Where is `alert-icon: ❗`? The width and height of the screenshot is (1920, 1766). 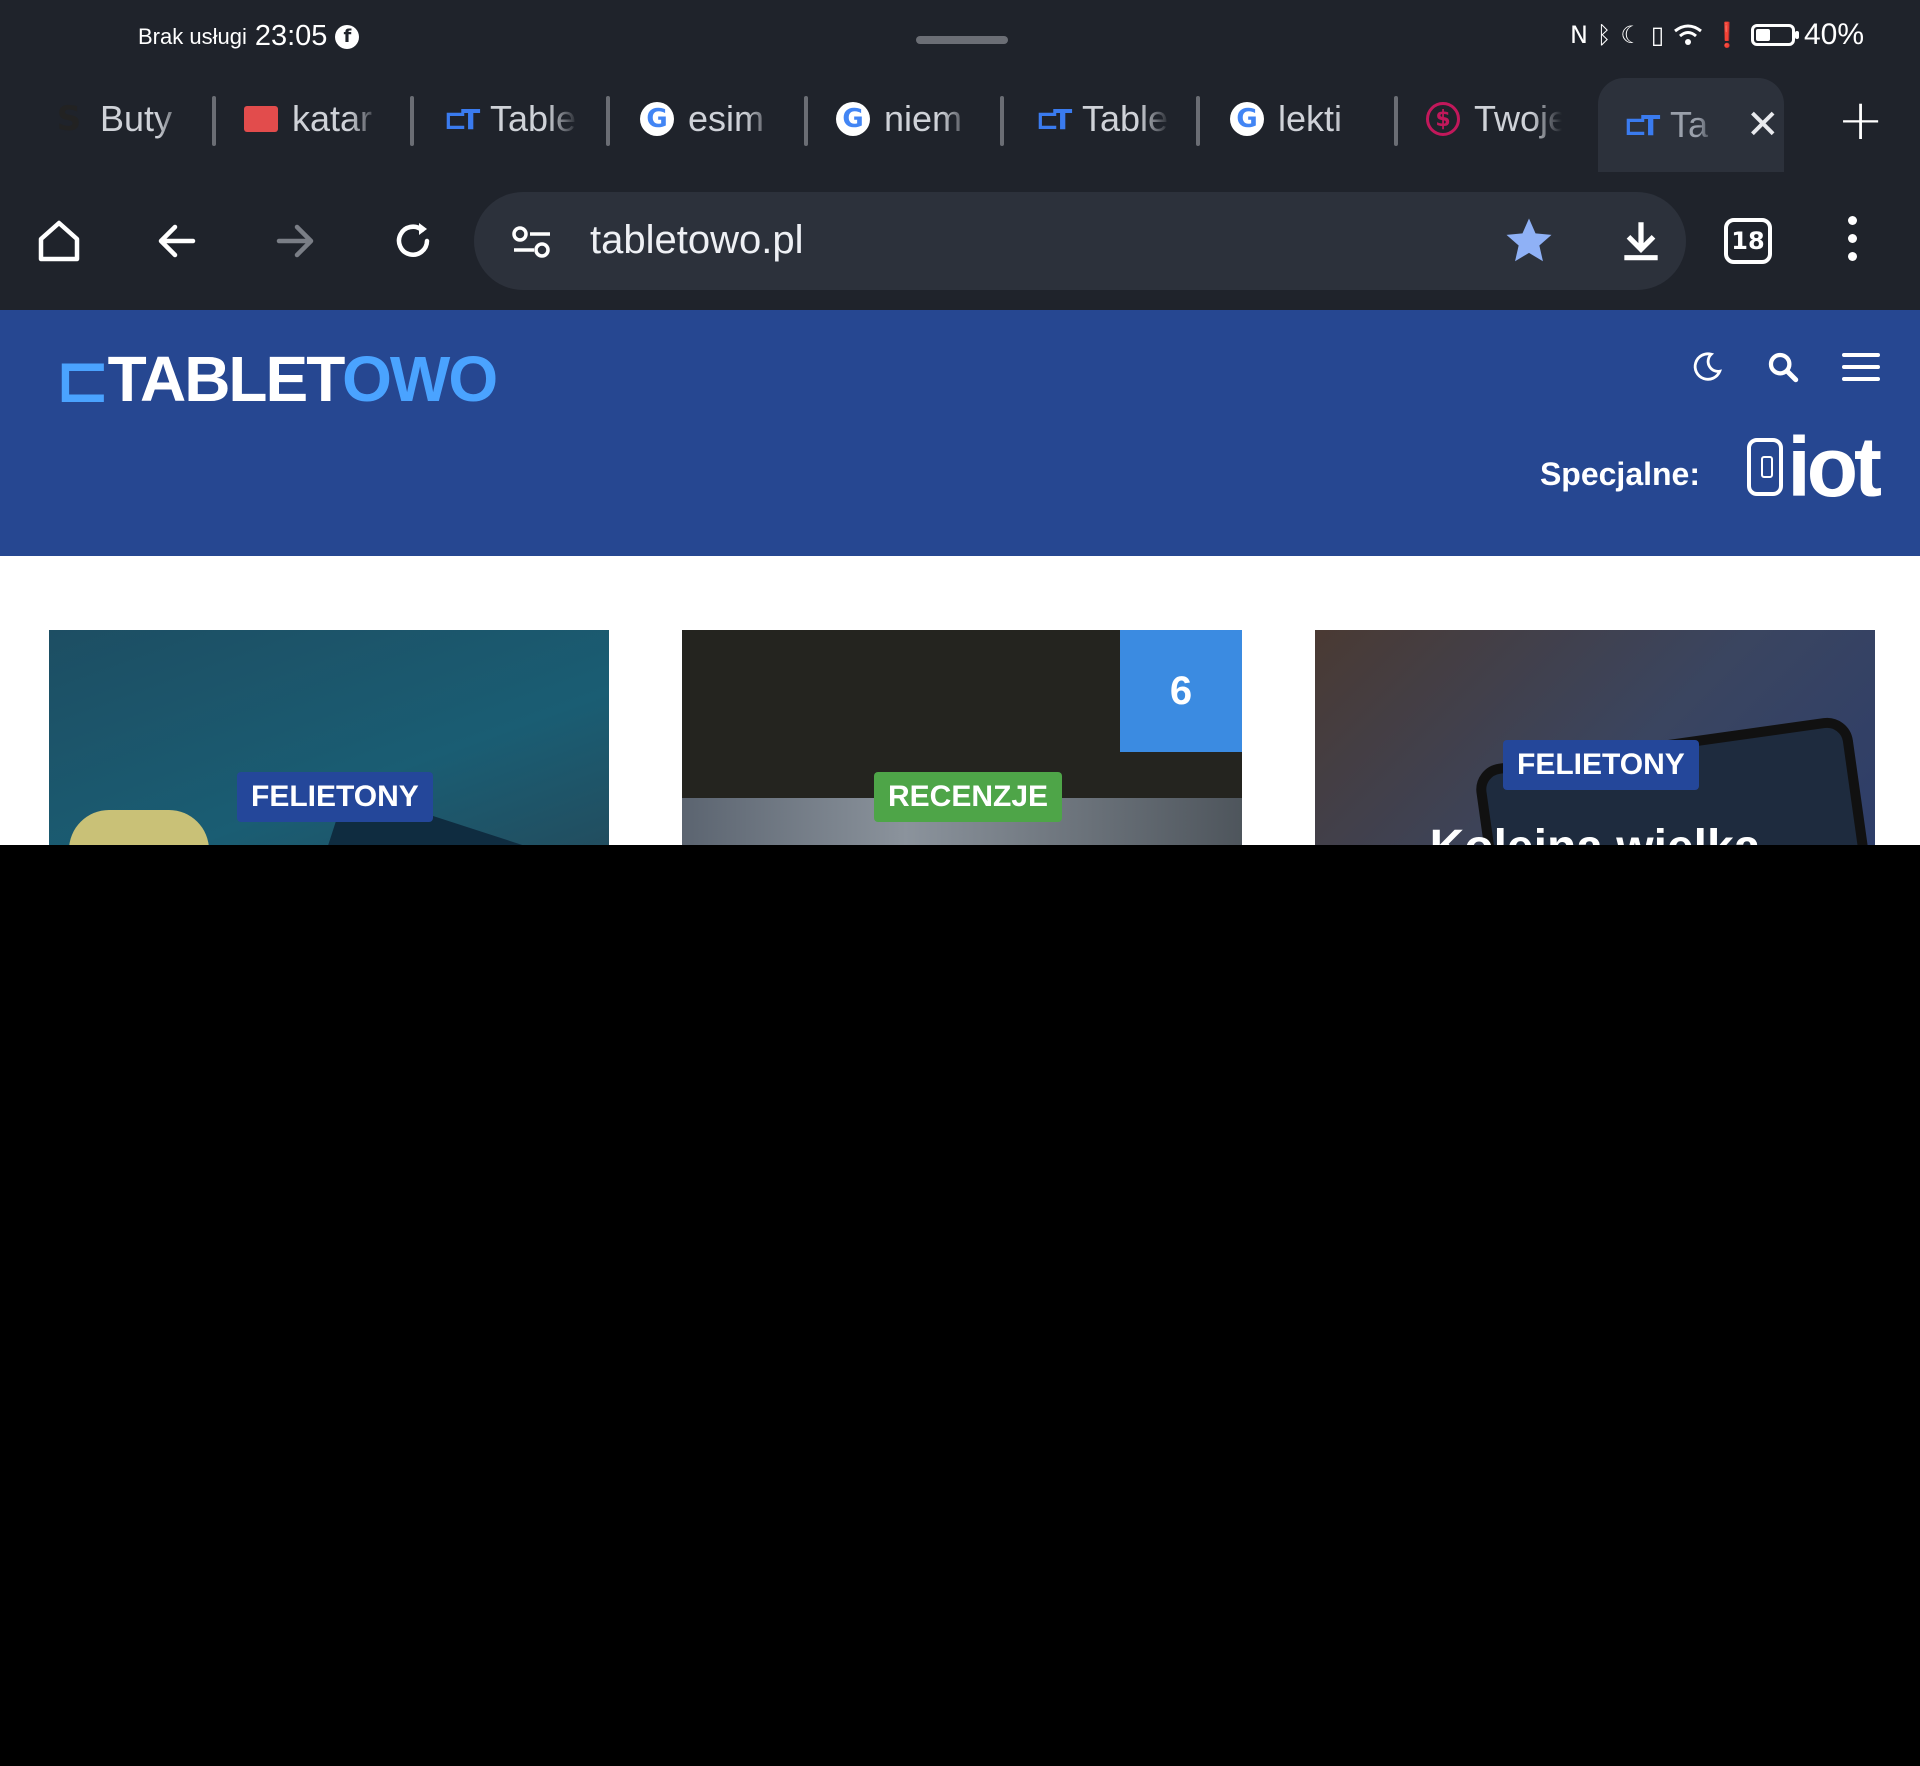
alert-icon: ❗ is located at coordinates (1727, 35).